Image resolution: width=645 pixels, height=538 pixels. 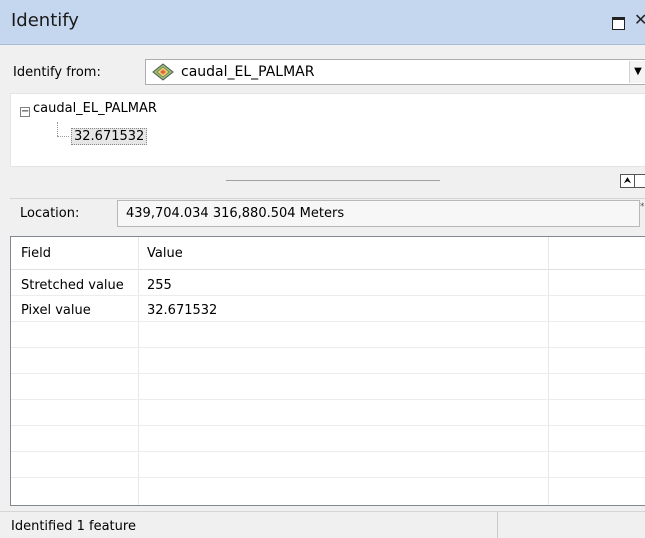 What do you see at coordinates (618, 23) in the screenshot?
I see `restore-icon` at bounding box center [618, 23].